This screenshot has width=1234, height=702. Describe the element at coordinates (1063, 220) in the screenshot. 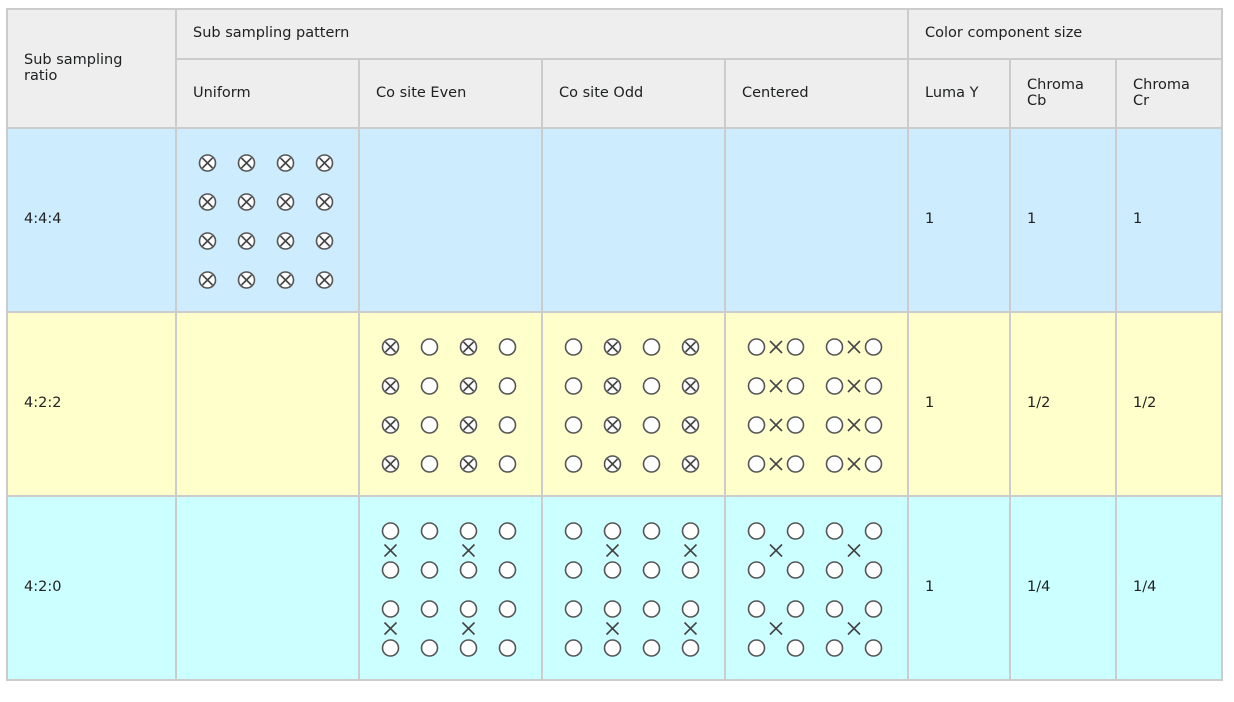

I see `cb-size: 1` at that location.